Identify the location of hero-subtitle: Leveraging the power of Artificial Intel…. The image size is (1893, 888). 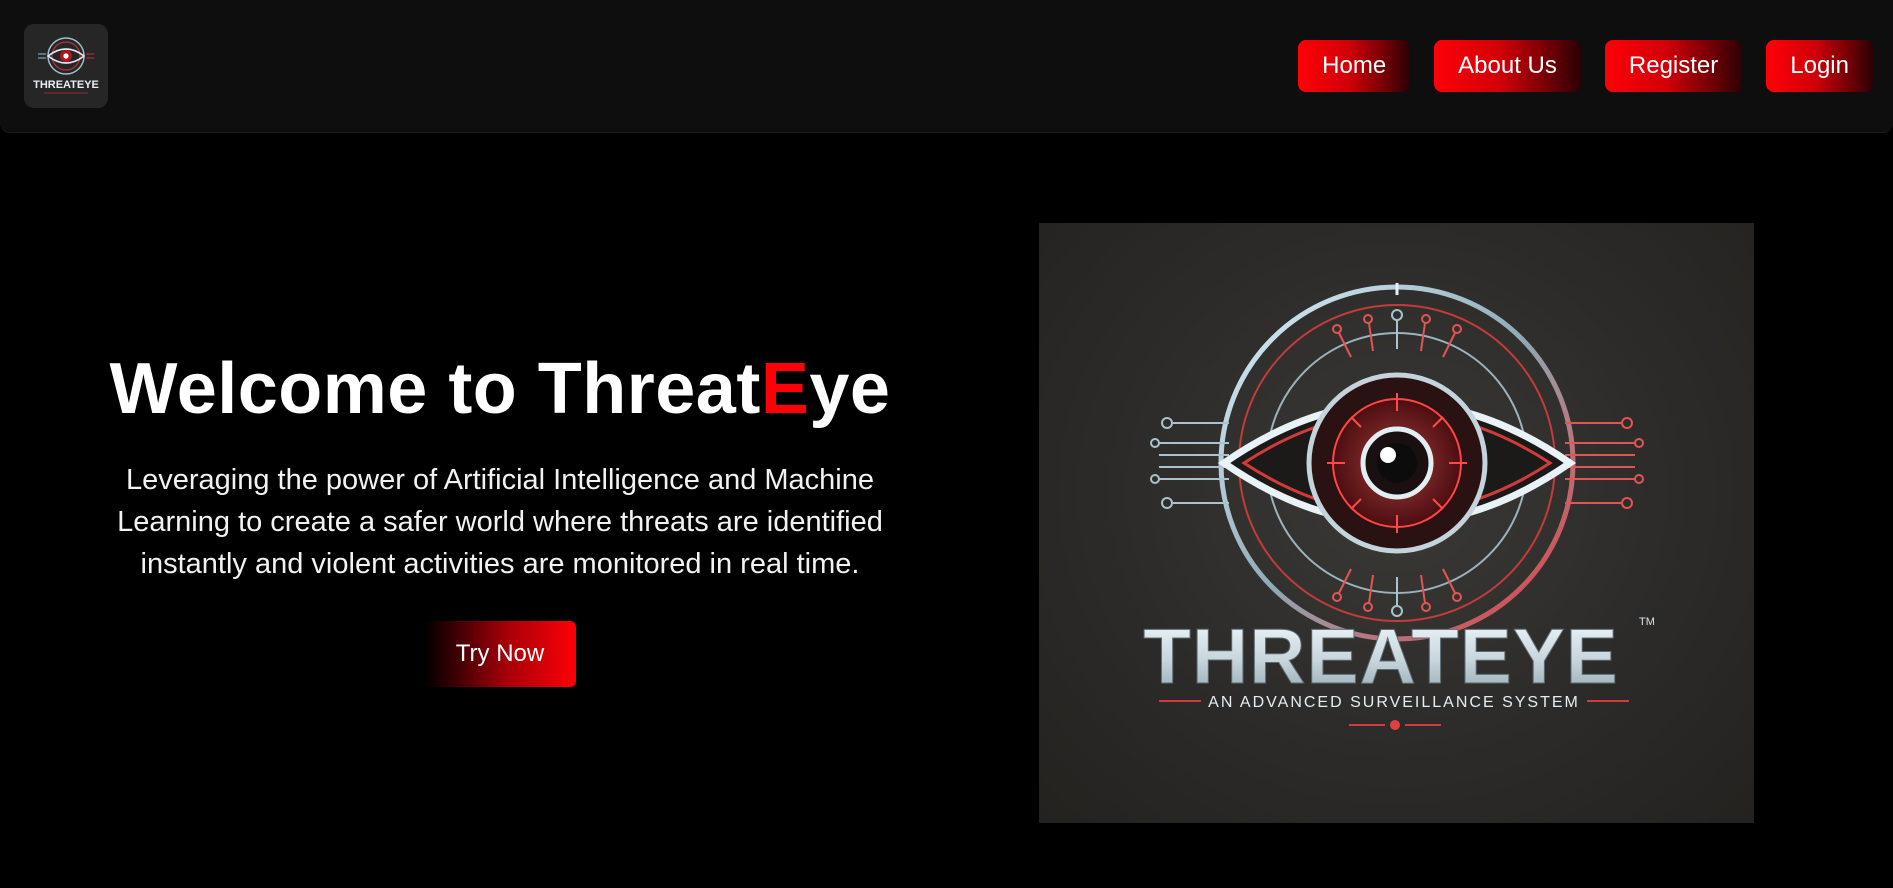
(500, 522).